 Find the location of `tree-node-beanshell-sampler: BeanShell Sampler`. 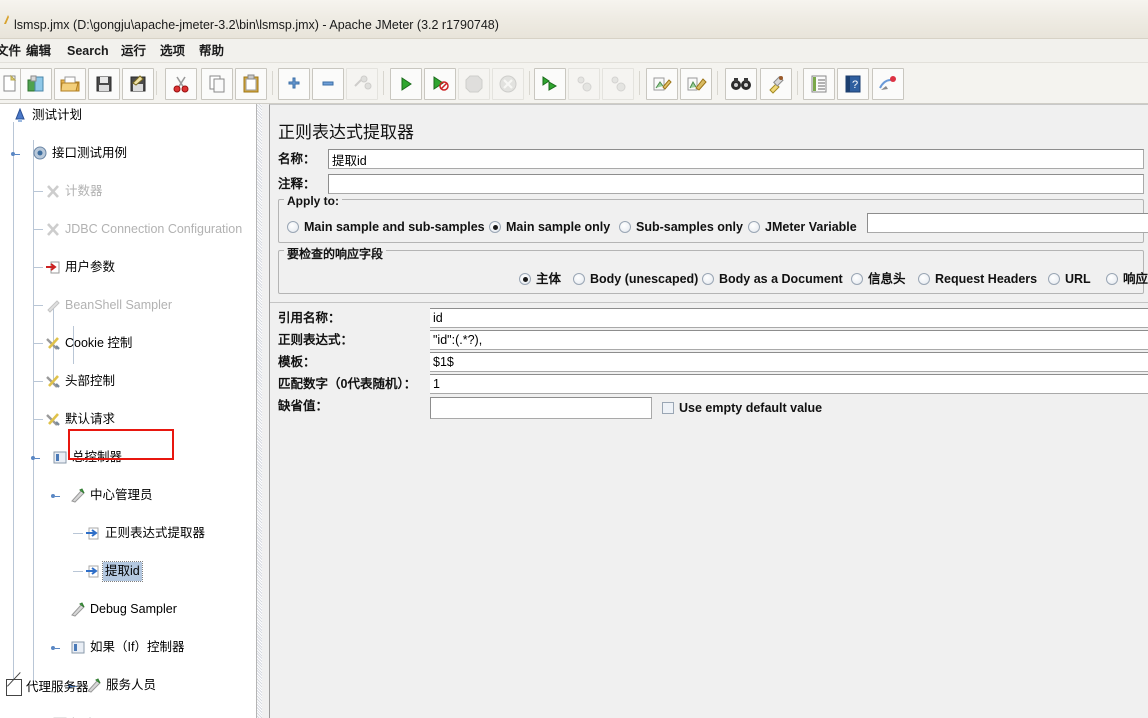

tree-node-beanshell-sampler: BeanShell Sampler is located at coordinates (128, 305).